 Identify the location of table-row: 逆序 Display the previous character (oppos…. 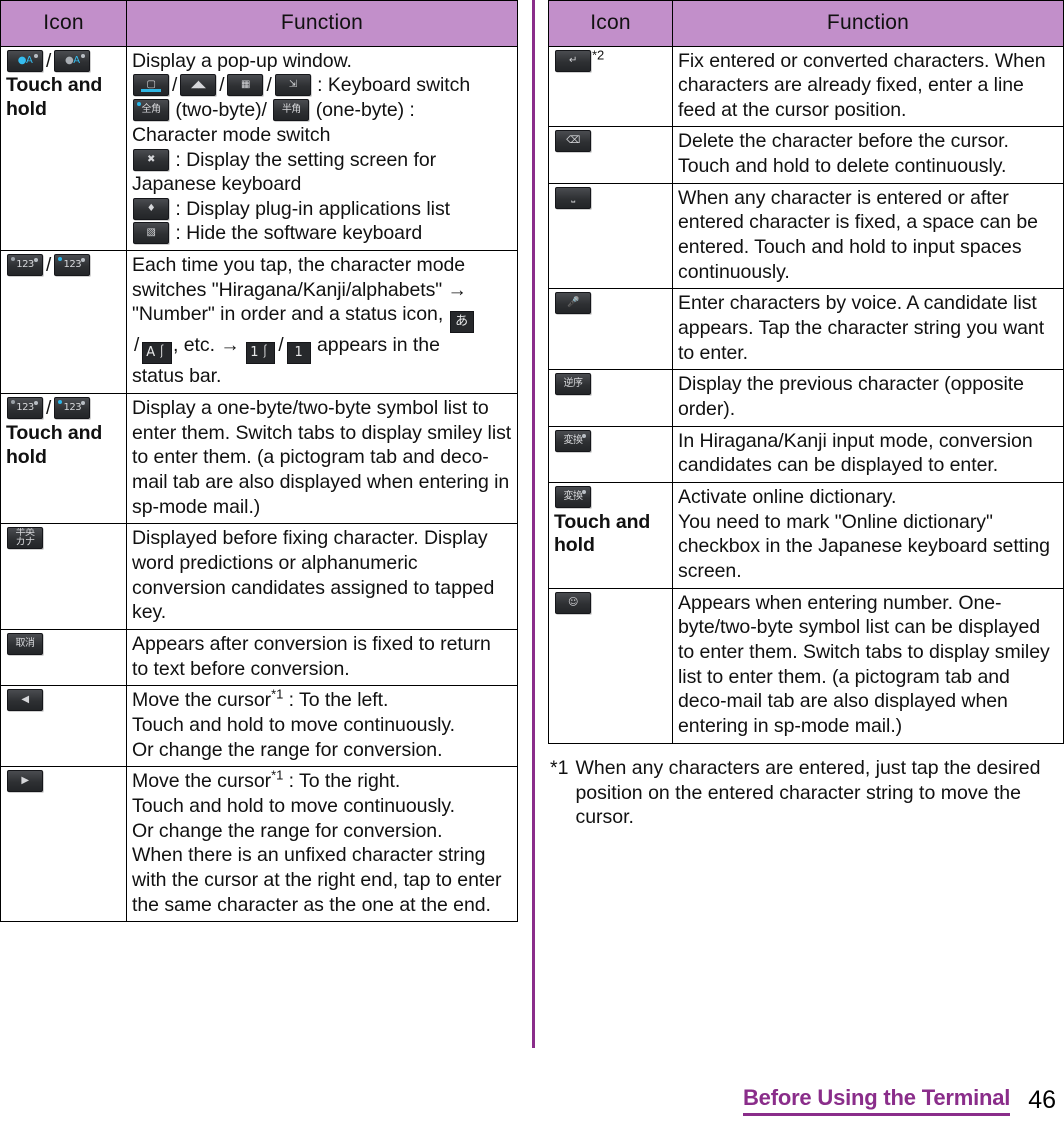
(806, 398).